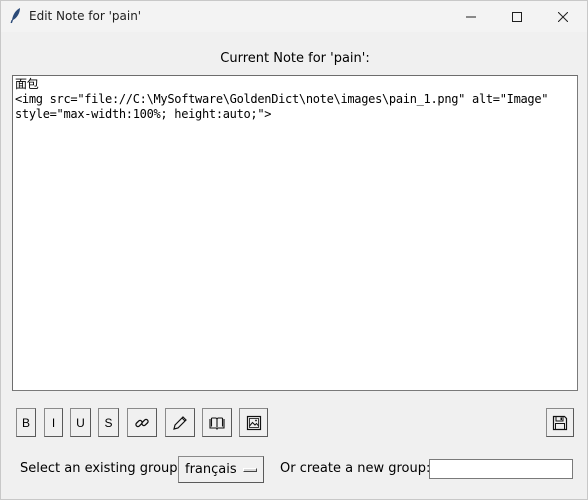 This screenshot has height=500, width=588. I want to click on minimize-icon, so click(471, 16).